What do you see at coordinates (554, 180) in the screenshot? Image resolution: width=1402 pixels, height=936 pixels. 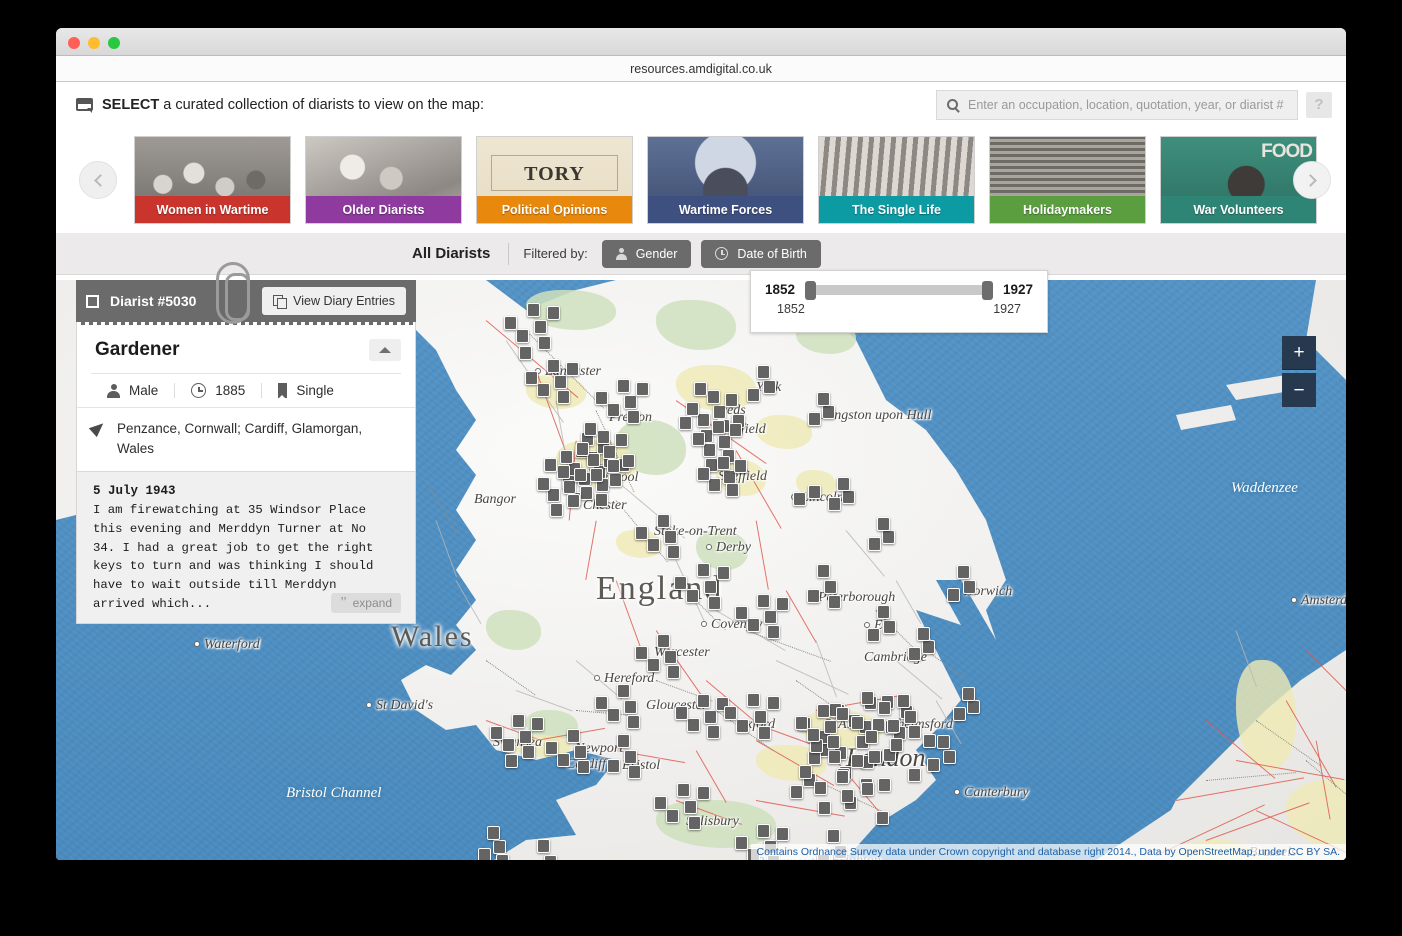 I see `collection-tile: Political Opinions` at bounding box center [554, 180].